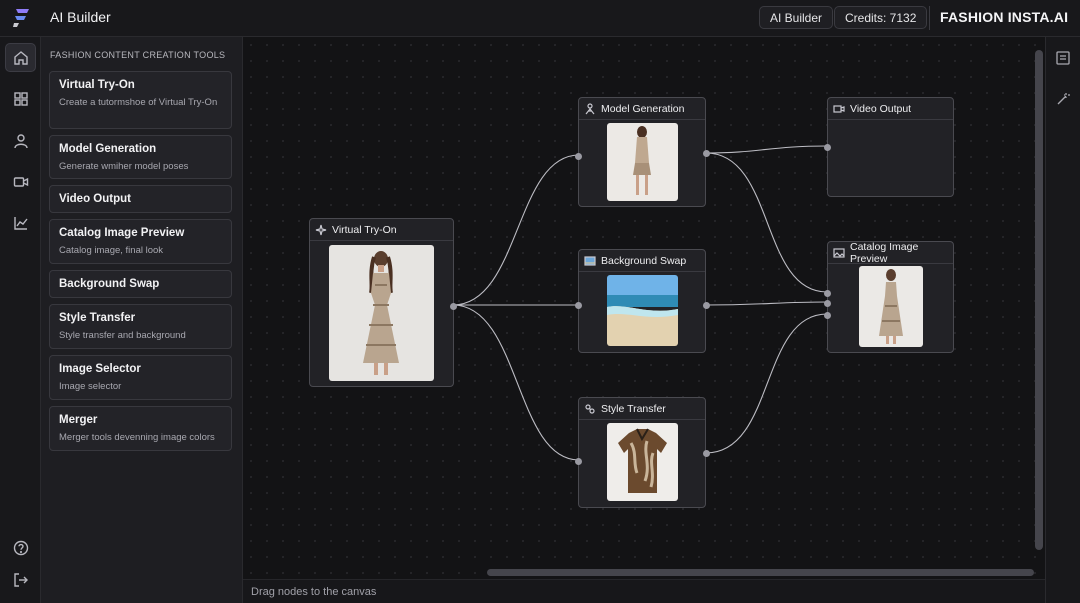  I want to click on tool-desc: Catalog image, final look, so click(111, 250).